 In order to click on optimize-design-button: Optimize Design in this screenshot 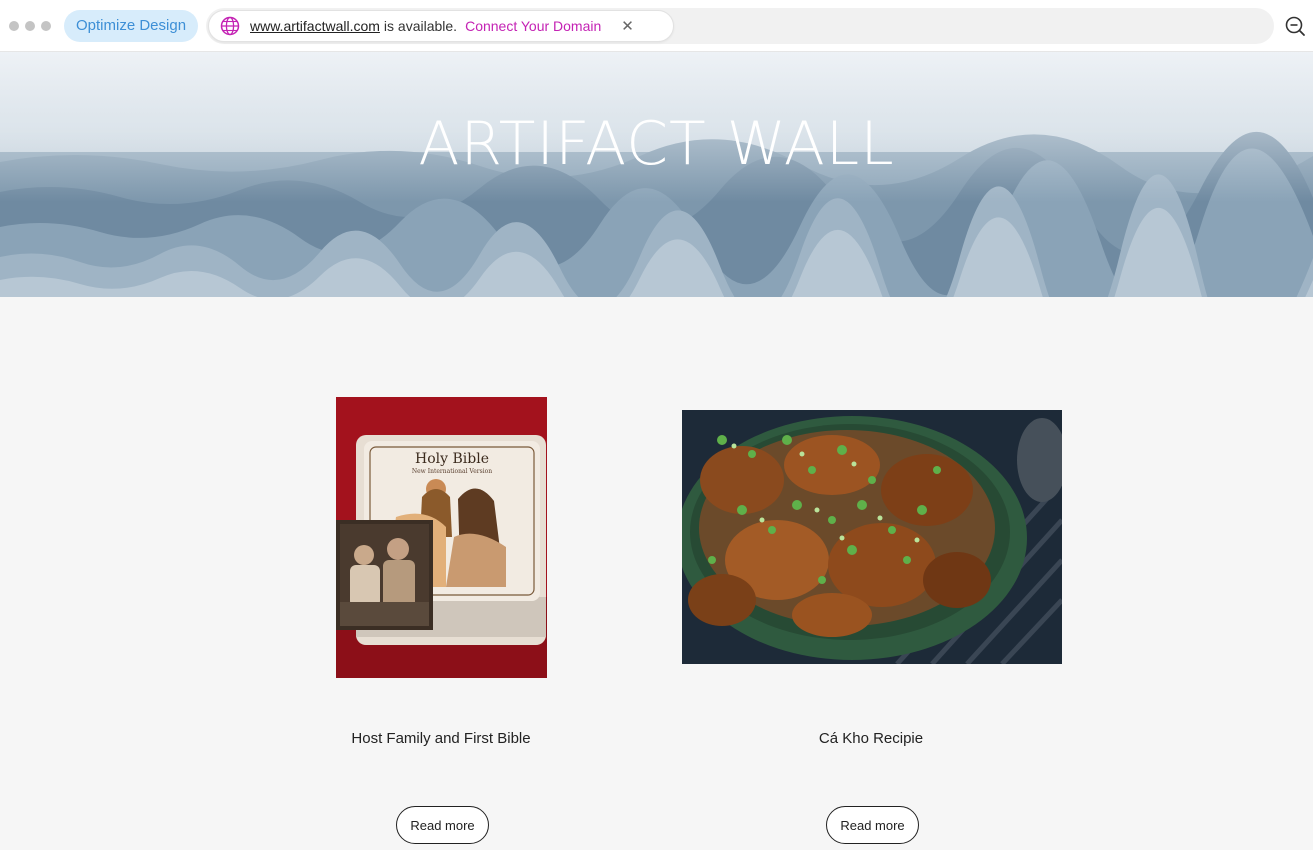, I will do `click(131, 26)`.